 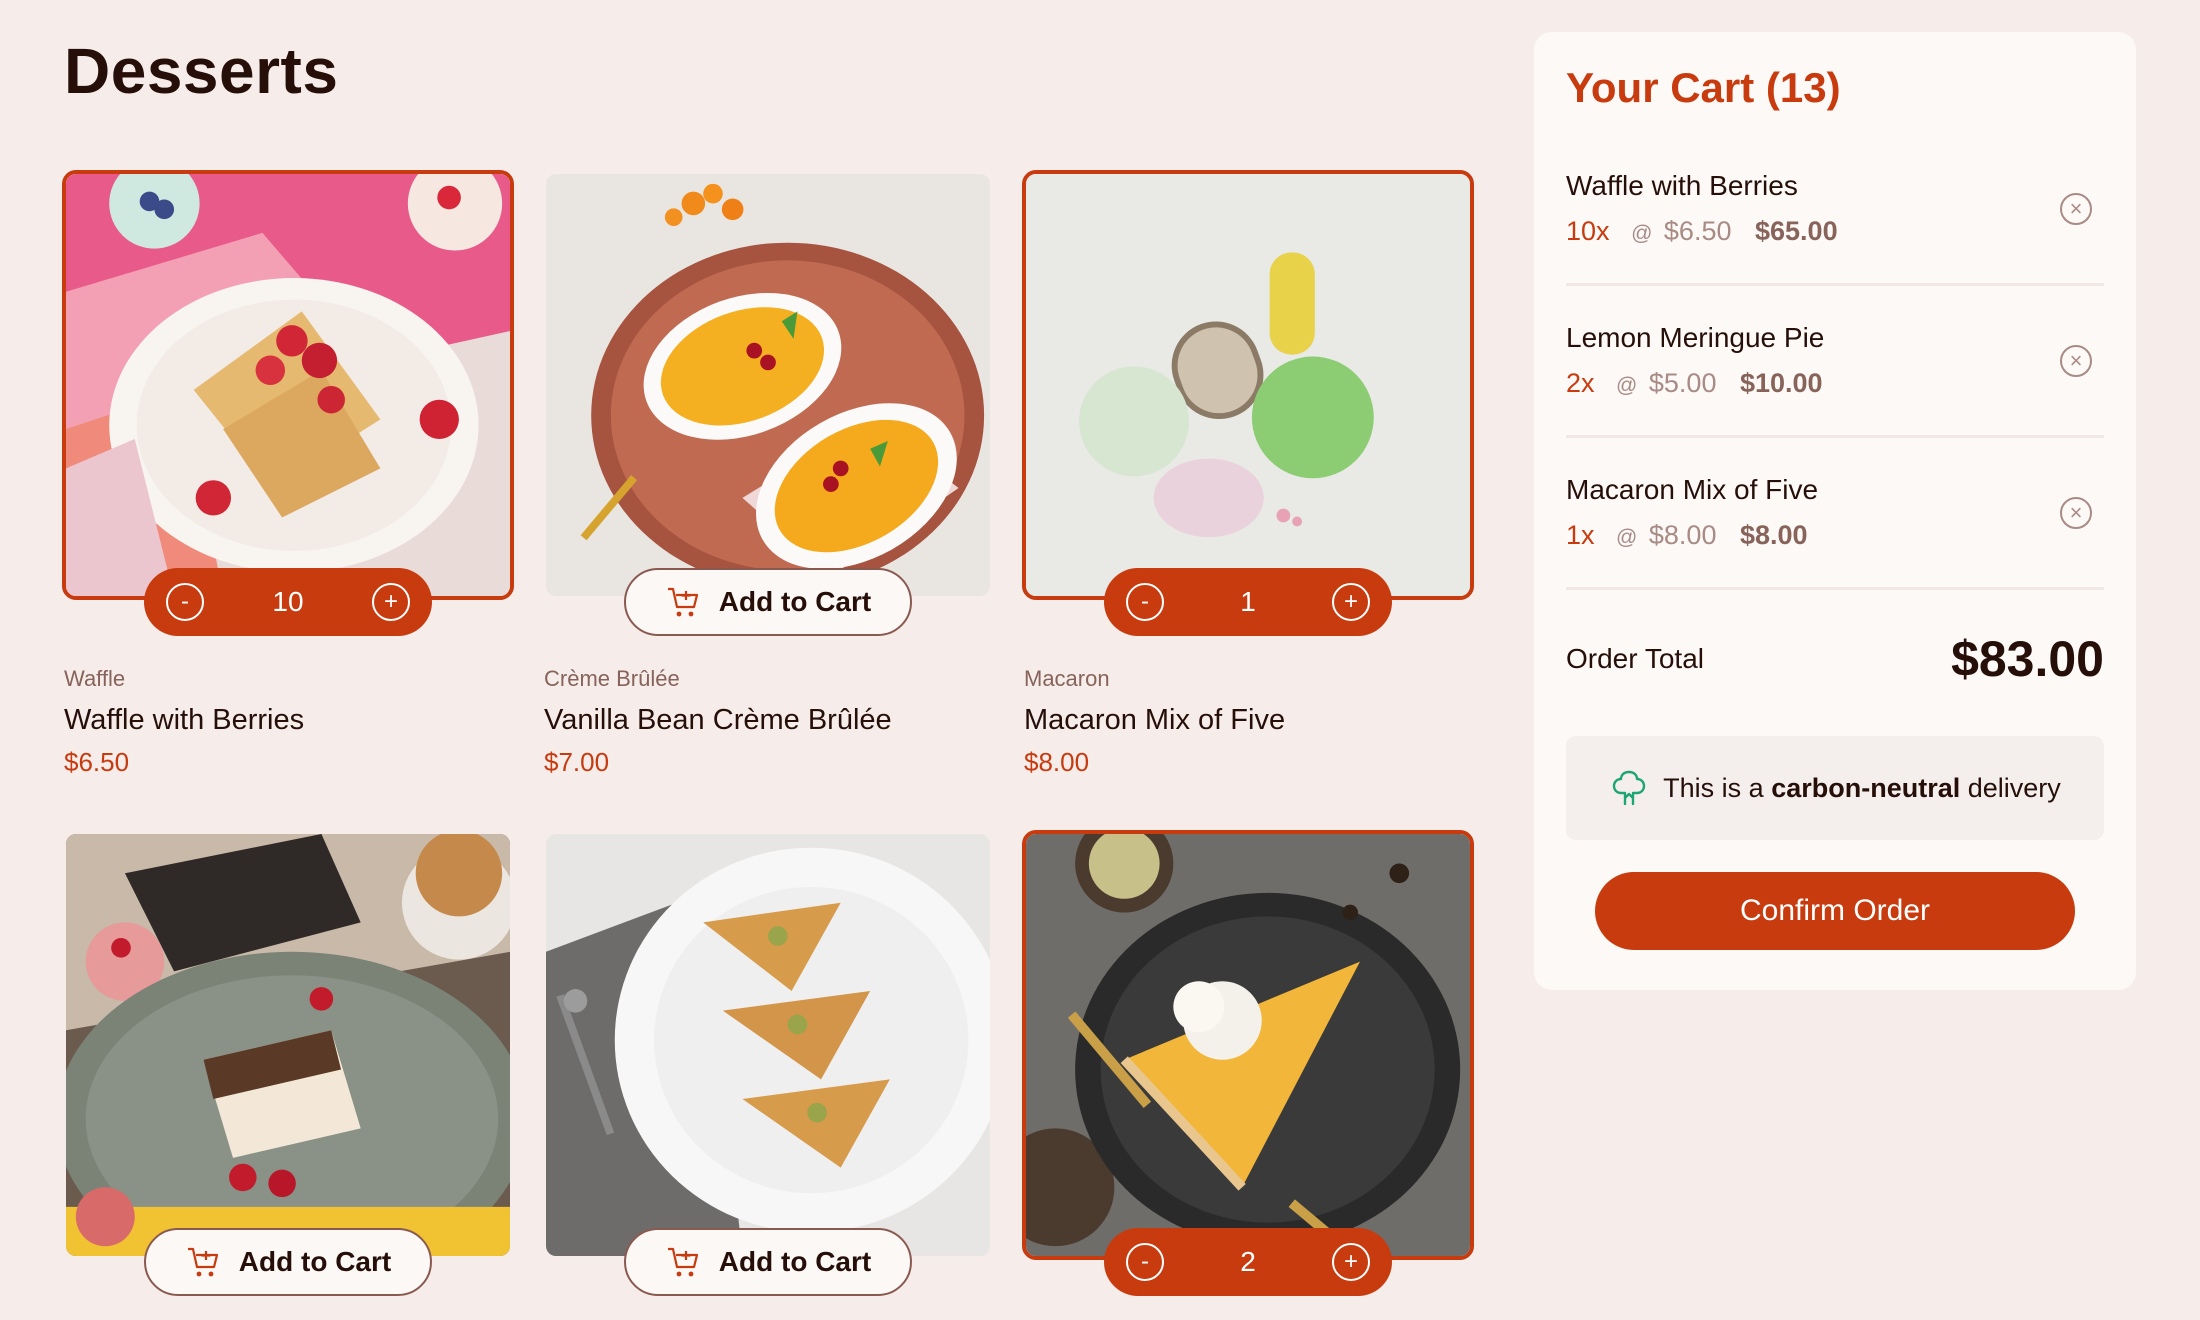 I want to click on product-name: Waffle with Berries, so click(x=184, y=720).